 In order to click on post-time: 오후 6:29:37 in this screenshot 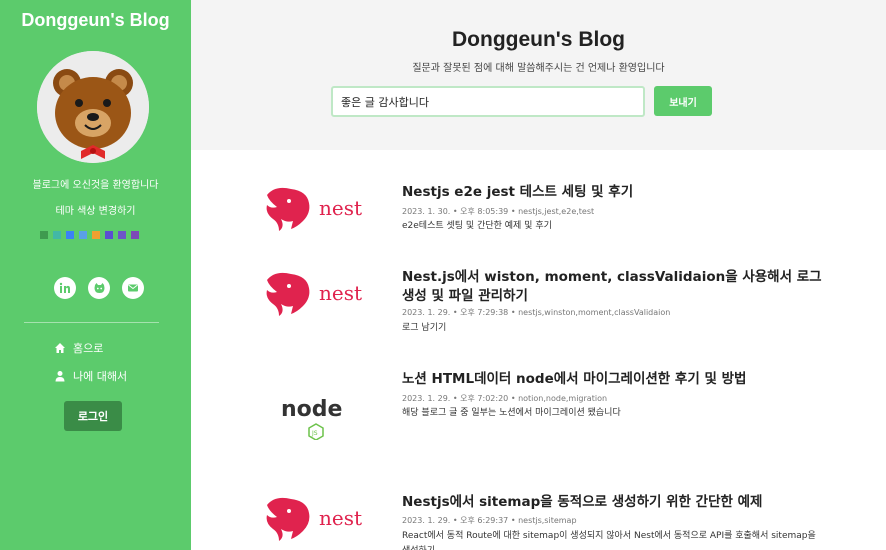, I will do `click(484, 520)`.